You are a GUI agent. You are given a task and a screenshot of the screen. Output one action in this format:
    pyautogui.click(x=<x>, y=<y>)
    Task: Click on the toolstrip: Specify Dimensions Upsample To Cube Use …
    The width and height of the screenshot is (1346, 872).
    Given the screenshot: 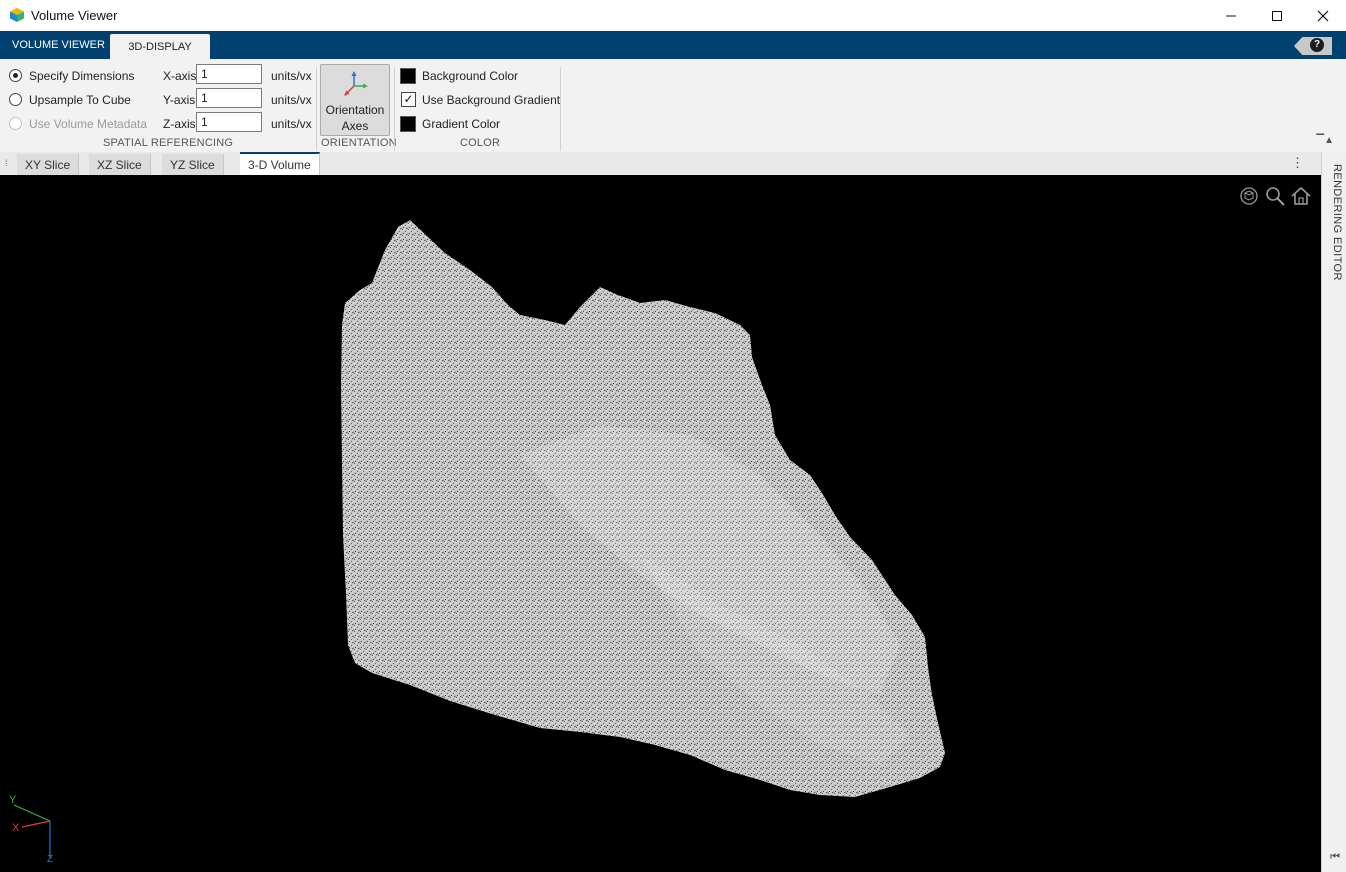 What is the action you would take?
    pyautogui.click(x=673, y=106)
    